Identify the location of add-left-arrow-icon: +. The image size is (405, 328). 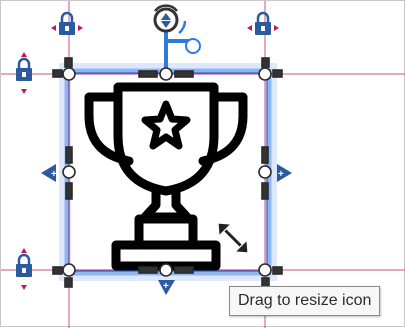
(49, 173).